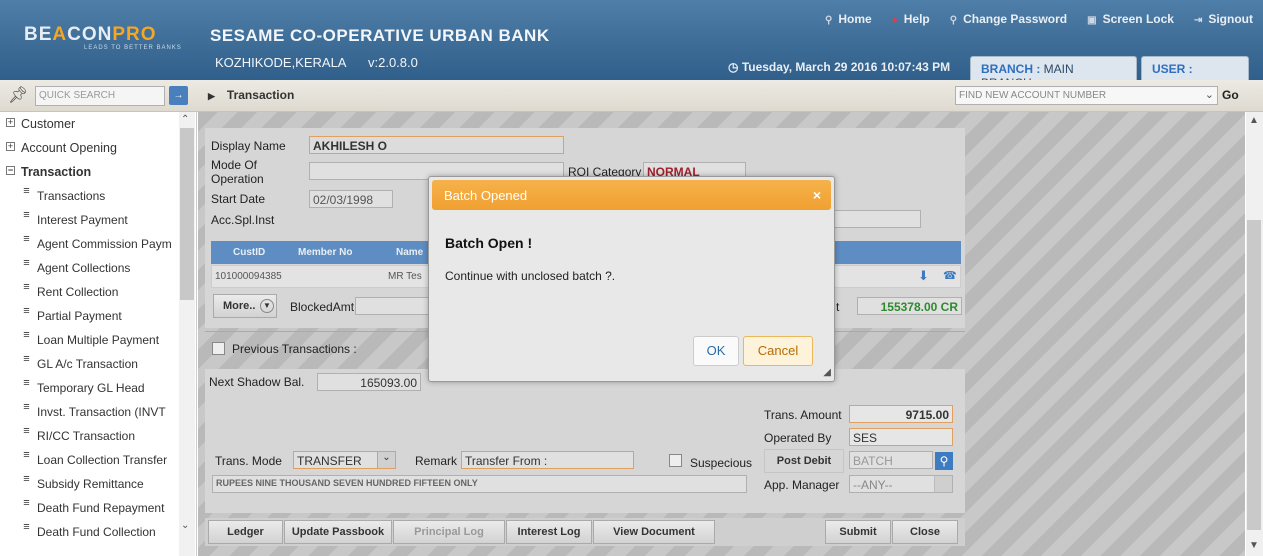  I want to click on sidebar-item: ≡ Temporary GL Head, so click(90, 388).